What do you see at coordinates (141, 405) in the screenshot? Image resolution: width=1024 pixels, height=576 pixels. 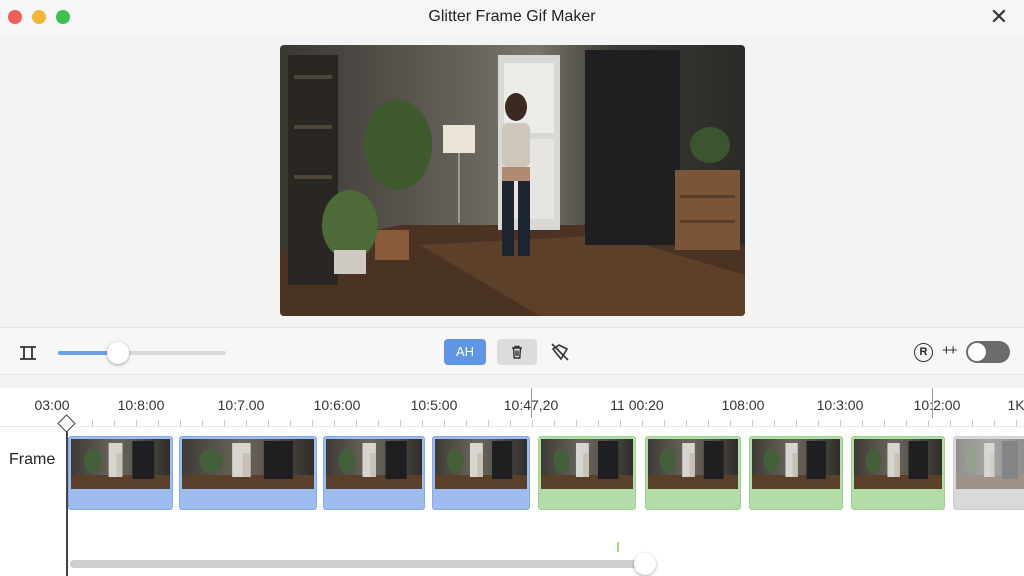 I see `ruler-label: 10:8:00` at bounding box center [141, 405].